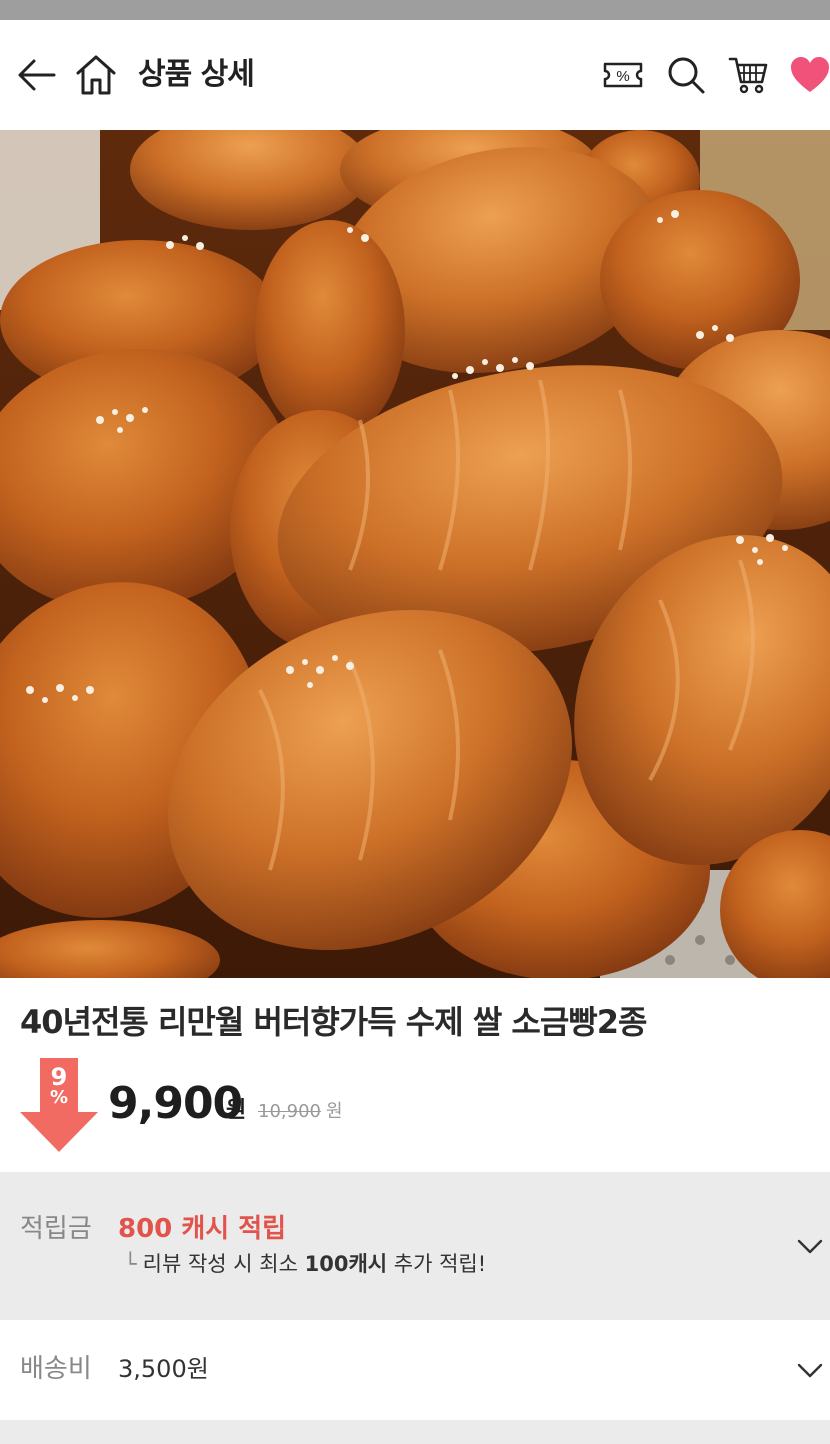 Image resolution: width=830 pixels, height=1444 pixels. I want to click on sale-price-unit: 원, so click(236, 1110).